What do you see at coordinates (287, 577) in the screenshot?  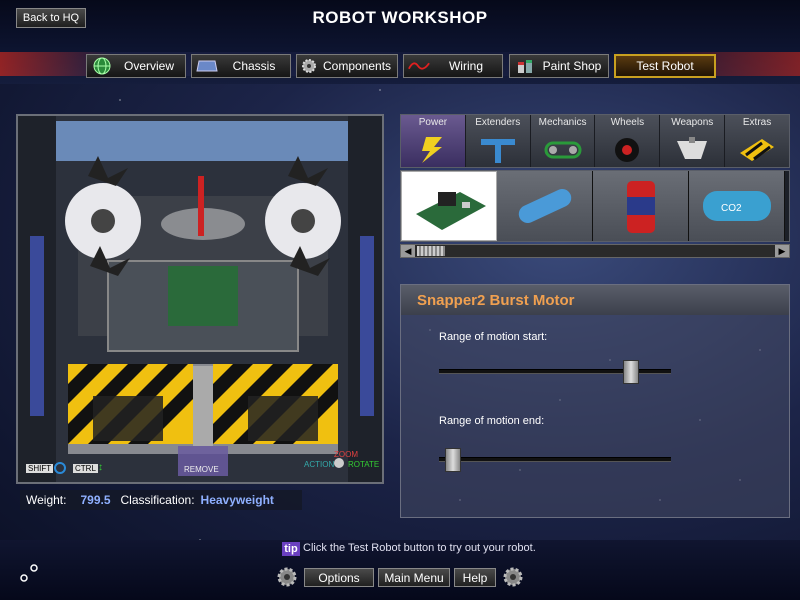 I see `gear-left-icon` at bounding box center [287, 577].